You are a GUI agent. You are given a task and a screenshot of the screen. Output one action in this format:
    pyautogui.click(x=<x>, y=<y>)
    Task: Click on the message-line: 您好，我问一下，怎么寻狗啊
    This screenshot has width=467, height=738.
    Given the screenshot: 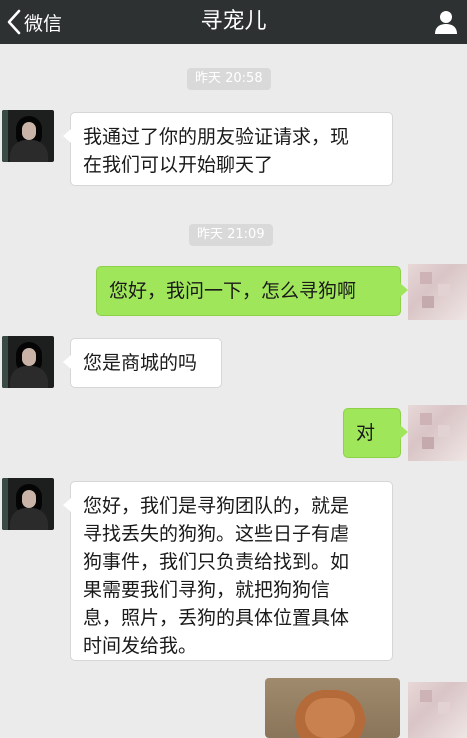 What is the action you would take?
    pyautogui.click(x=233, y=291)
    